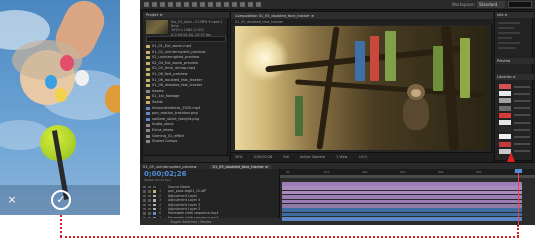 The width and height of the screenshot is (535, 240). I want to click on ruler-tick-label: 03s, so click(403, 172).